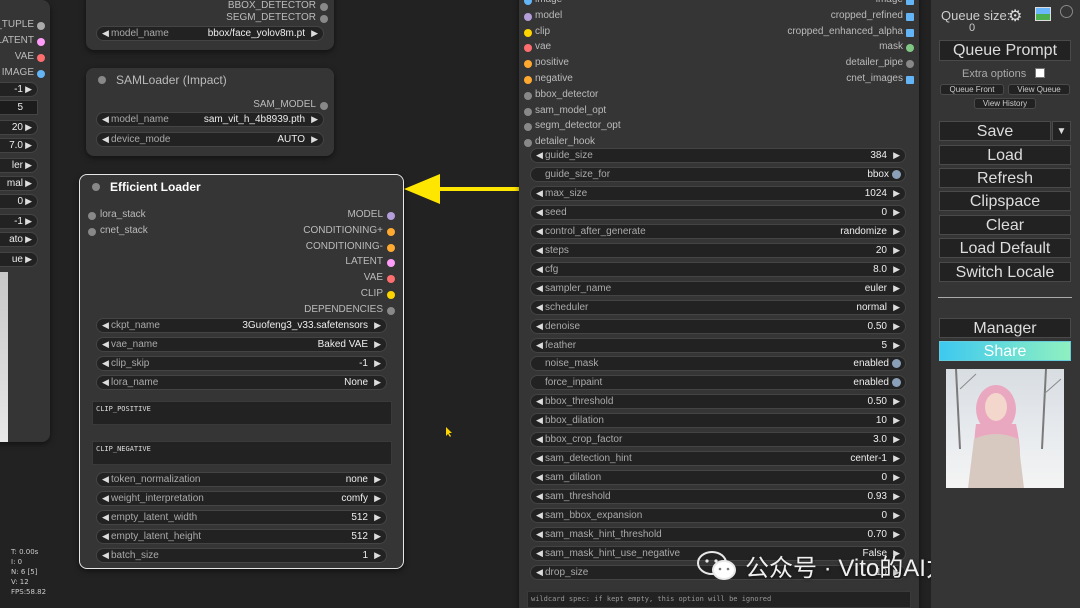 This screenshot has width=1080, height=608. What do you see at coordinates (242, 413) in the screenshot?
I see `clip-positive-textarea: CLIP_POSITIVE` at bounding box center [242, 413].